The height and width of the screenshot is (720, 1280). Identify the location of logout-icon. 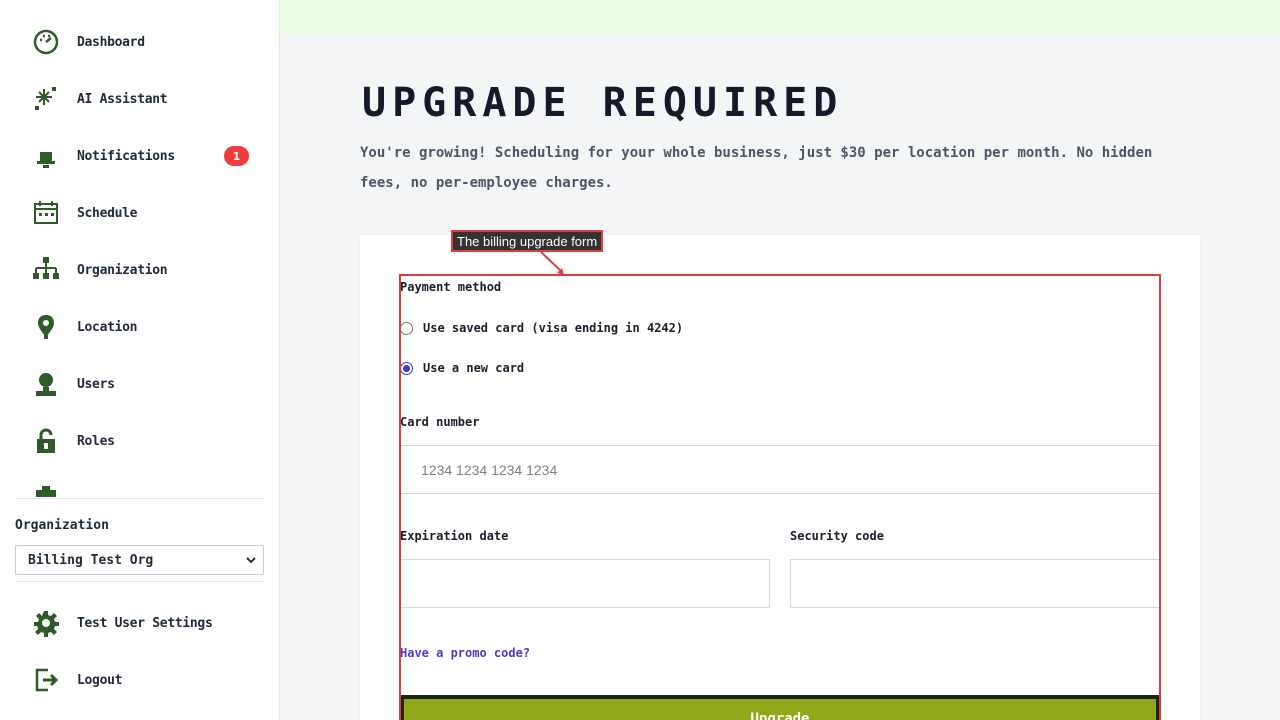
(46, 680).